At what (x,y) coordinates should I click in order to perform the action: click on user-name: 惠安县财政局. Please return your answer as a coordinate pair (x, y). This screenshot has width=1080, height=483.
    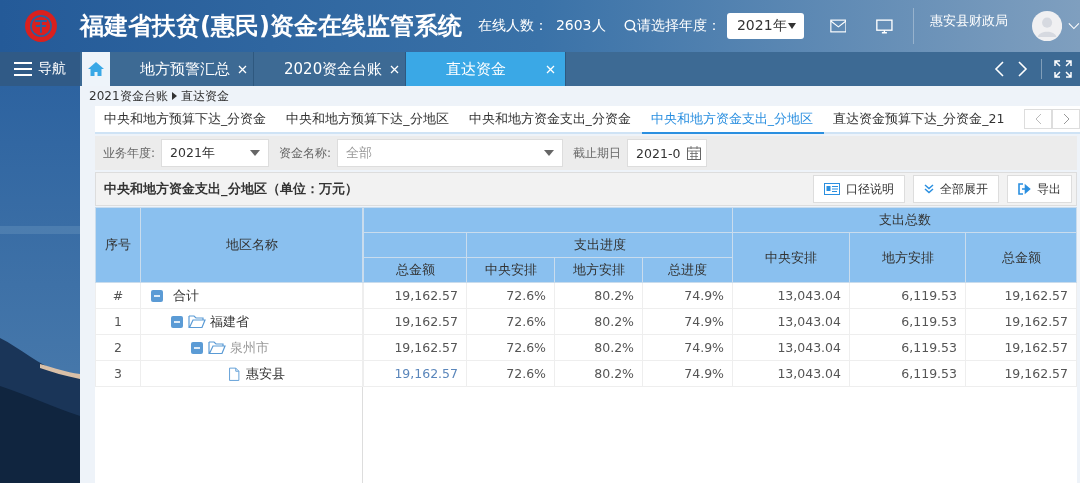
    Looking at the image, I should click on (969, 21).